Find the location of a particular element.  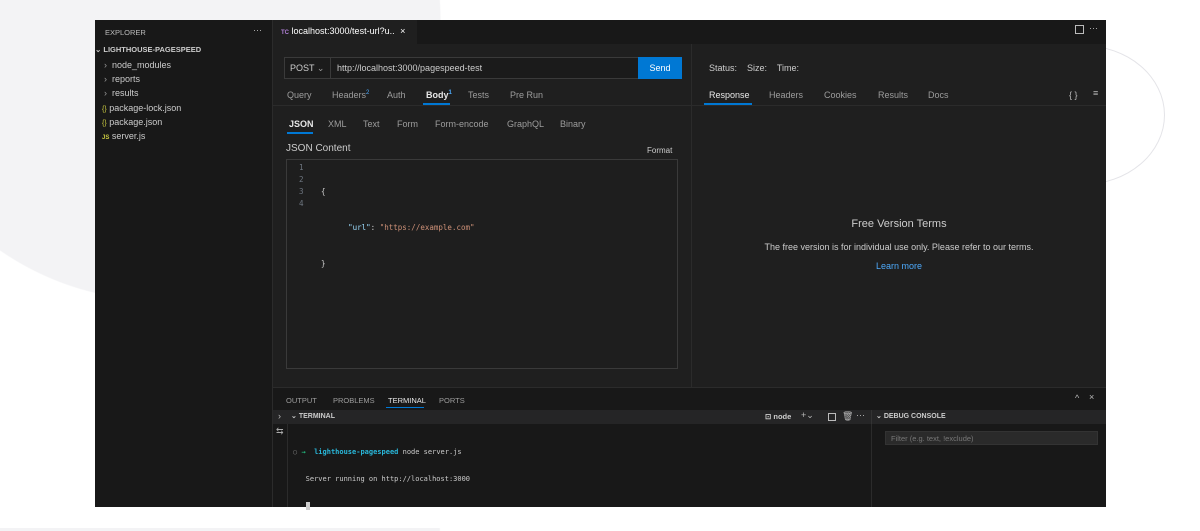

badge: 2 is located at coordinates (368, 93).